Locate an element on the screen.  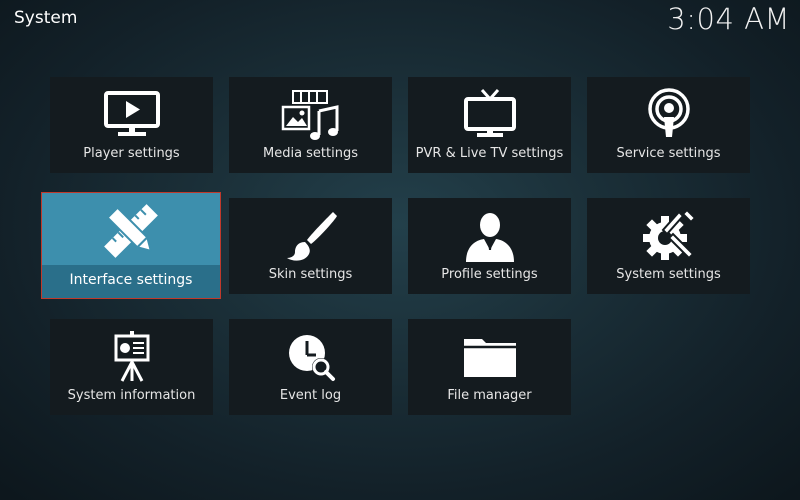
clock: 3:04 AM is located at coordinates (728, 19).